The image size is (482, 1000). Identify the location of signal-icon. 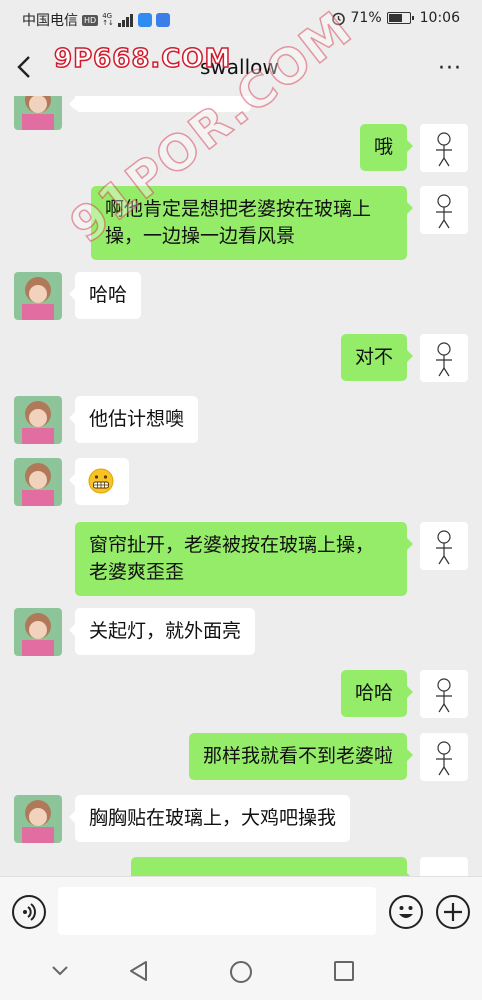
(125, 20).